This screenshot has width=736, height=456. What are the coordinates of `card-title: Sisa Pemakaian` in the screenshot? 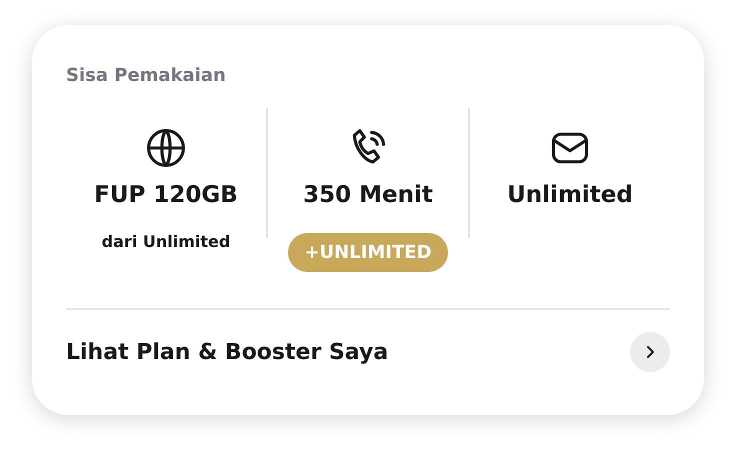 It's located at (146, 75).